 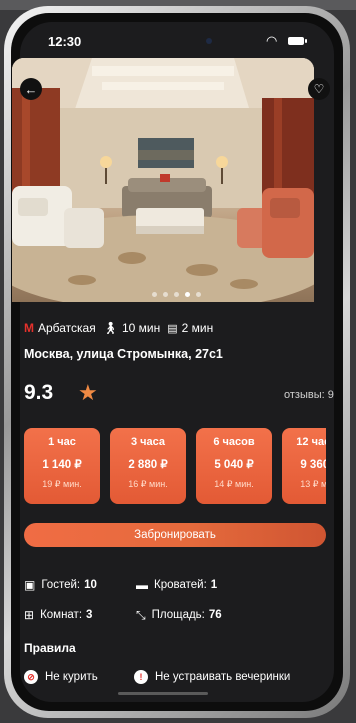 I want to click on tariff-price: 2 880 ₽, so click(x=148, y=465).